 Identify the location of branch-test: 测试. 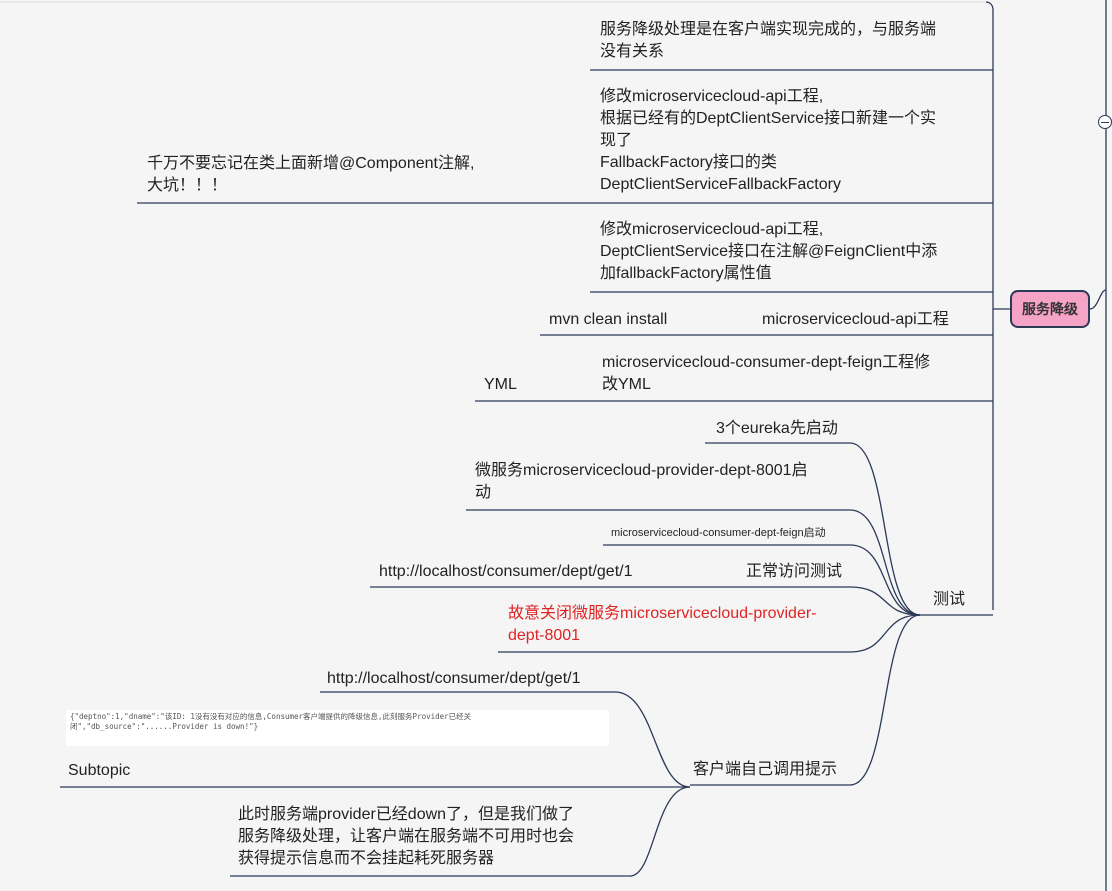
(949, 600).